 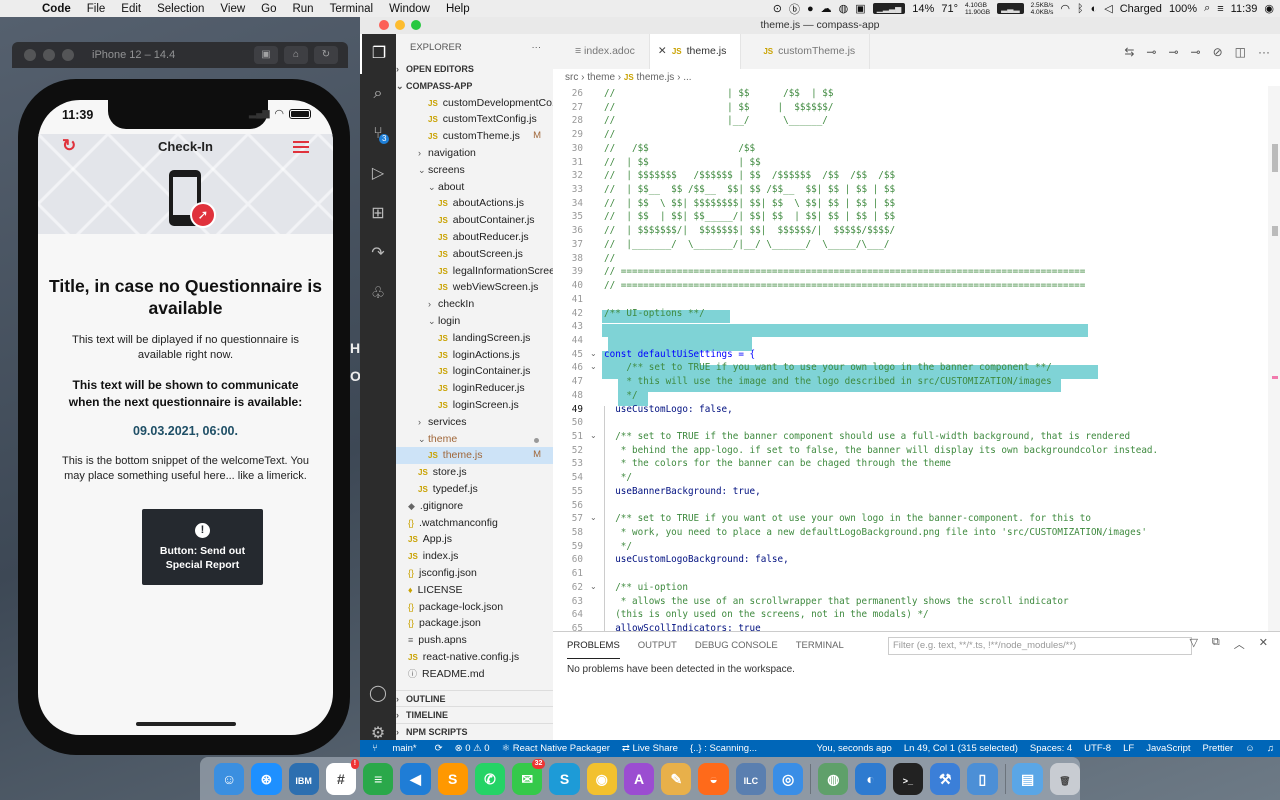 I want to click on camera-icon: ◐, so click(x=870, y=778).